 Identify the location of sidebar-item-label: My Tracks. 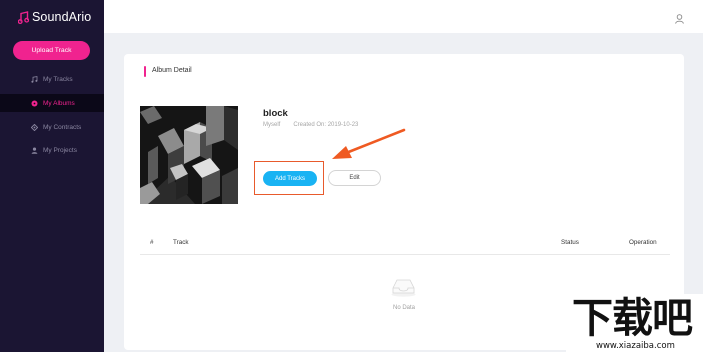
(58, 79).